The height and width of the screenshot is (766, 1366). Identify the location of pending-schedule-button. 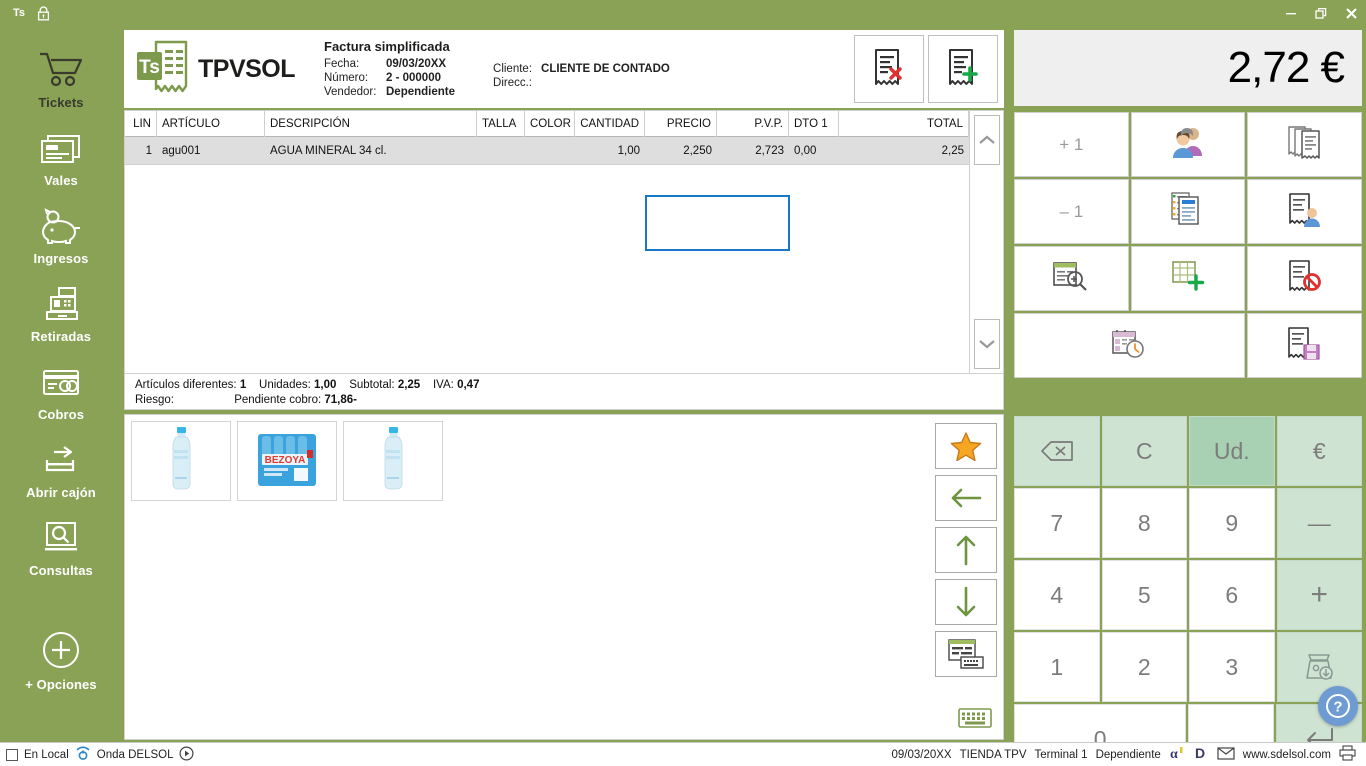
(1129, 345).